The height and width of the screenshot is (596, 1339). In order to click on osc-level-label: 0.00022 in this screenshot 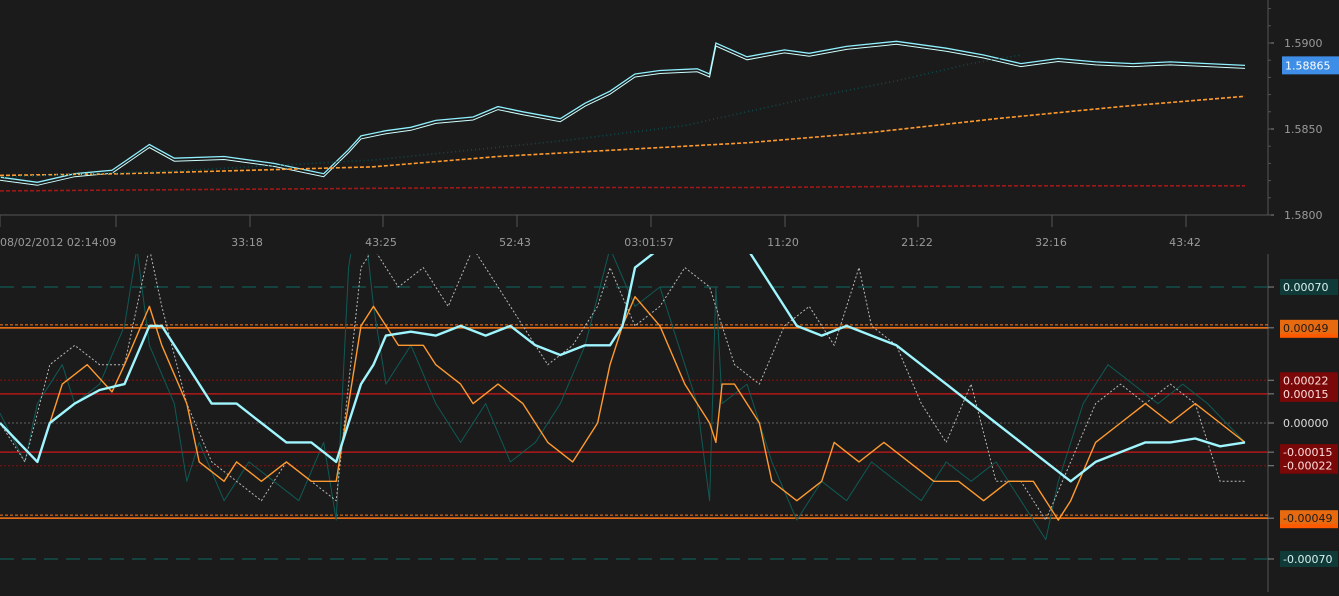, I will do `click(1306, 380)`.